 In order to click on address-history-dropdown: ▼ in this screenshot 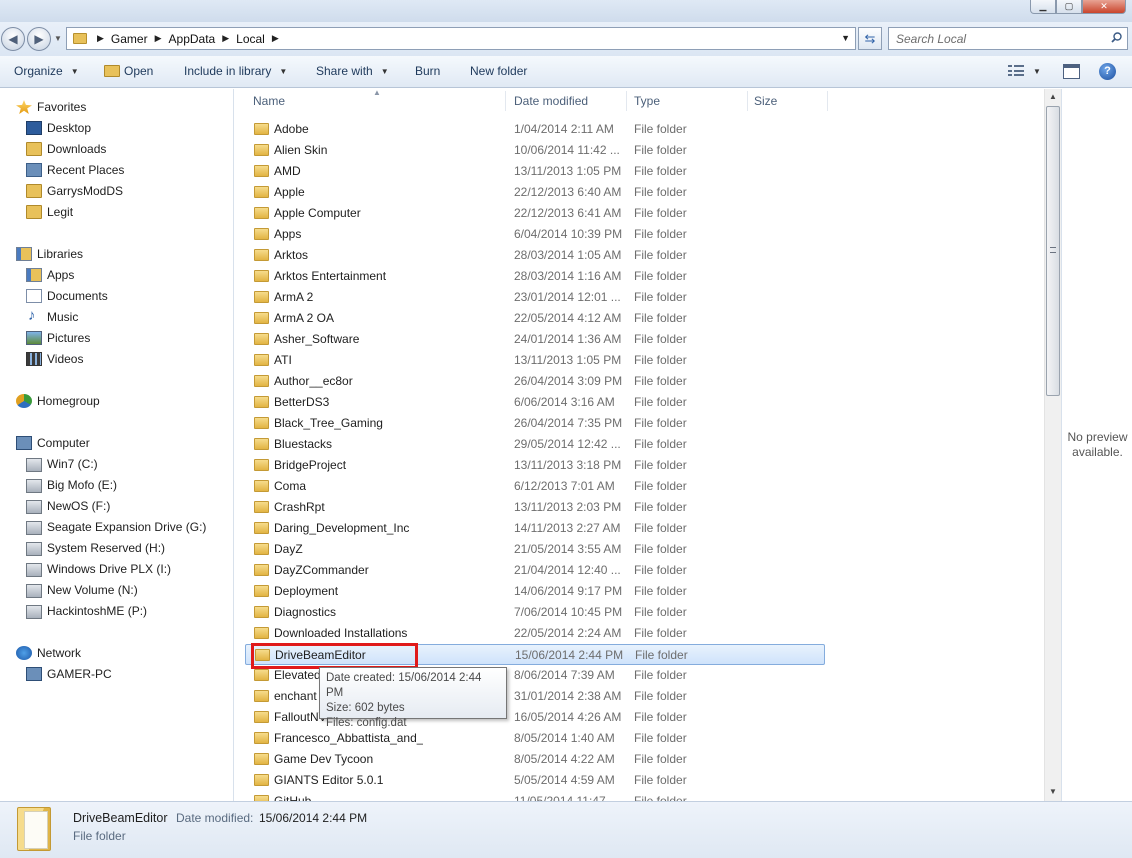, I will do `click(845, 38)`.